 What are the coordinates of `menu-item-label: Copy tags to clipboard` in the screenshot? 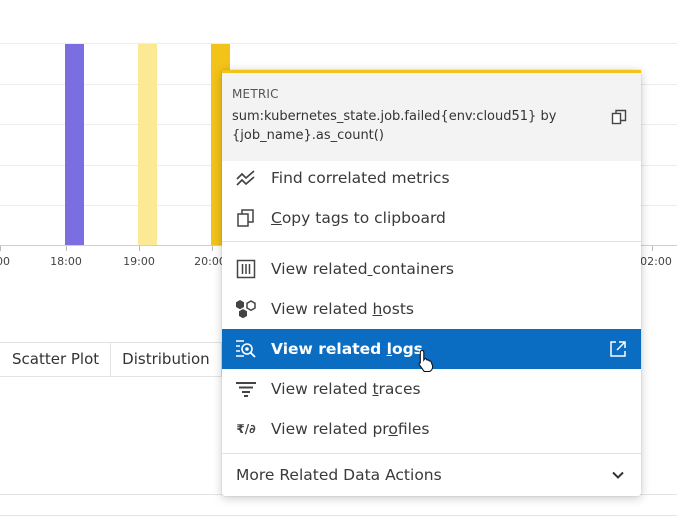 It's located at (358, 218).